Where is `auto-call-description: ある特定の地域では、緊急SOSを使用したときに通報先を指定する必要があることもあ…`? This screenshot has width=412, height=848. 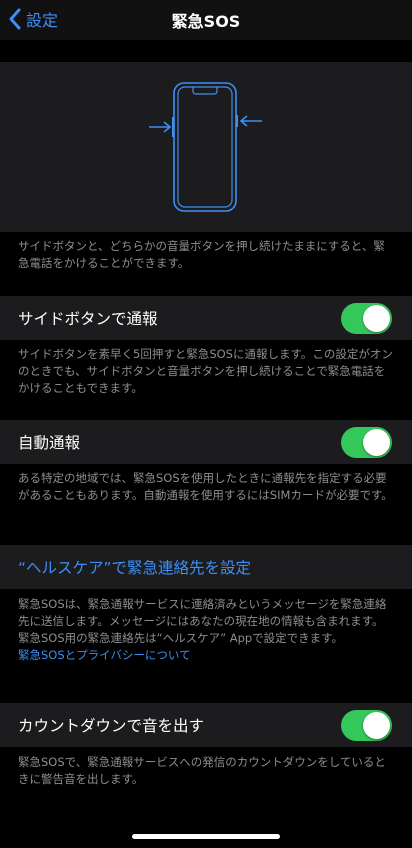
auto-call-description: ある特定の地域では、緊急SOSを使用したときに通報先を指定する必要があることもあ… is located at coordinates (205, 486).